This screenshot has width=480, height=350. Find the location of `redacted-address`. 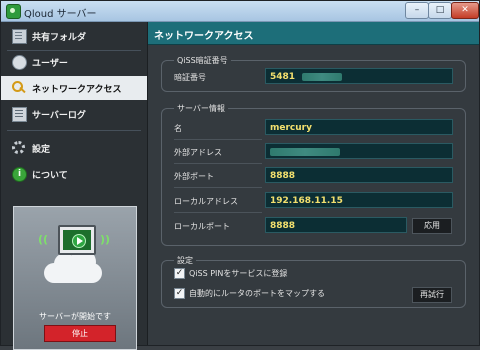

redacted-address is located at coordinates (305, 151).